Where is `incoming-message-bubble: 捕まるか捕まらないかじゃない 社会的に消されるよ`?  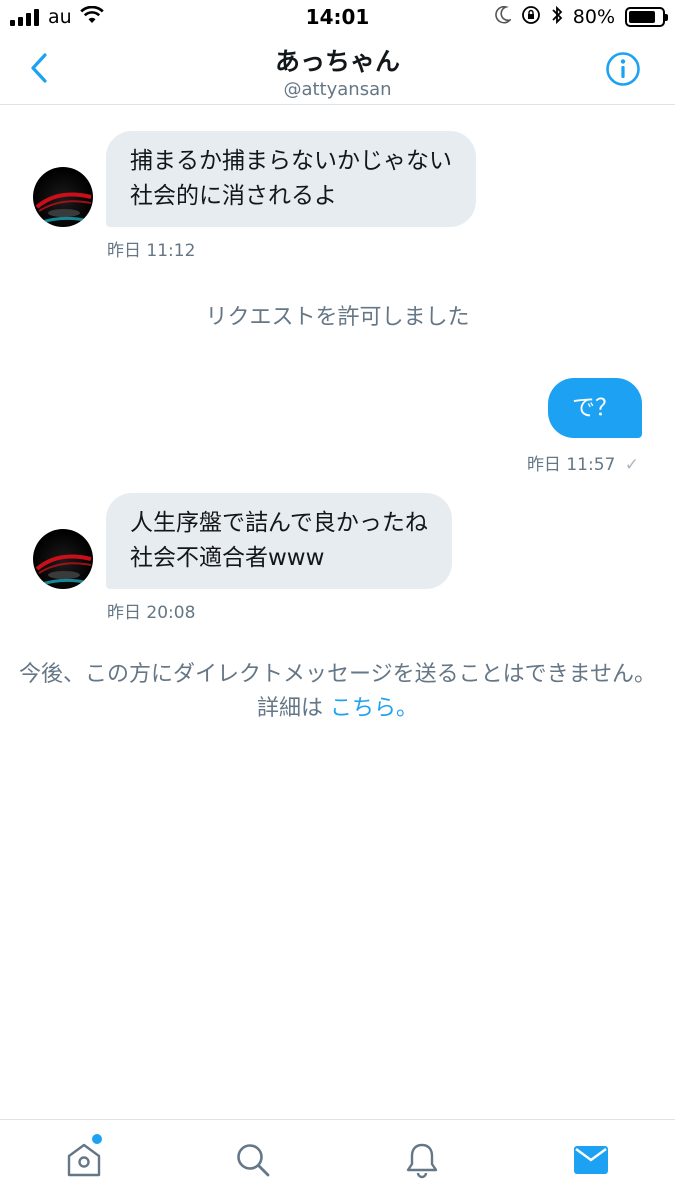 incoming-message-bubble: 捕まるか捕まらないかじゃない 社会的に消されるよ is located at coordinates (291, 179).